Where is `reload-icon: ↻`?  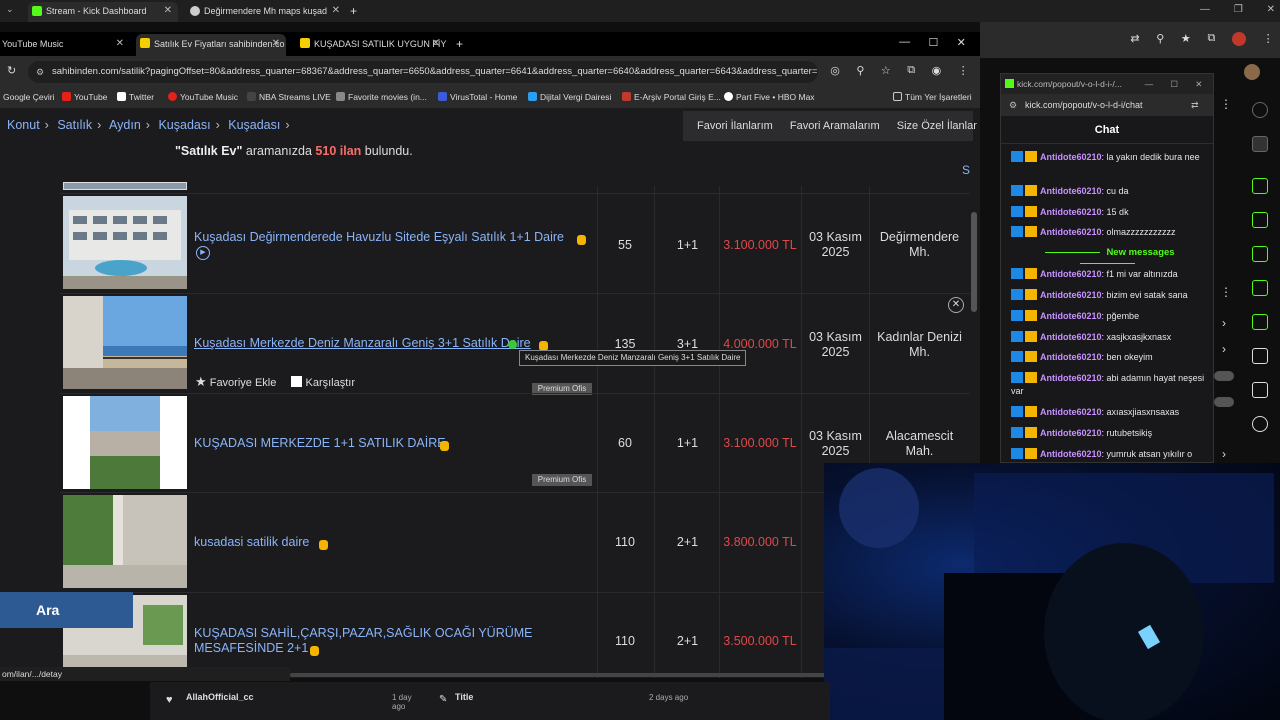 reload-icon: ↻ is located at coordinates (11, 70).